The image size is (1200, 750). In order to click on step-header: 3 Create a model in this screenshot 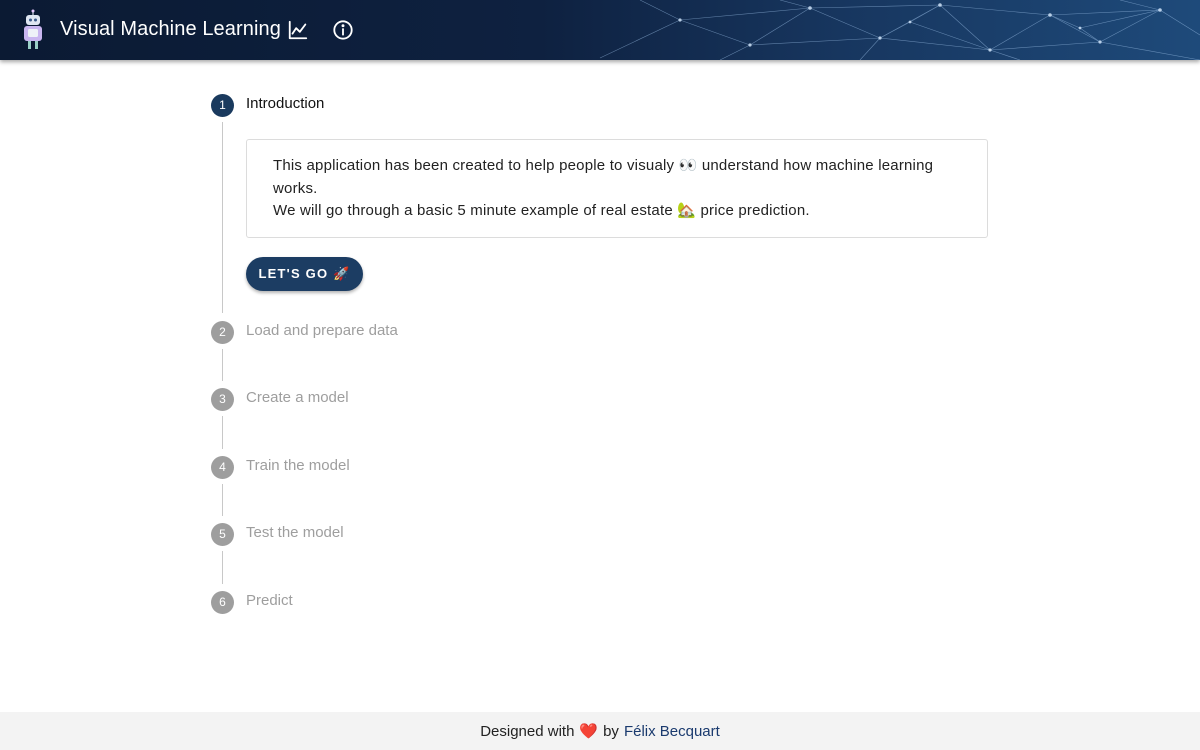, I will do `click(606, 399)`.